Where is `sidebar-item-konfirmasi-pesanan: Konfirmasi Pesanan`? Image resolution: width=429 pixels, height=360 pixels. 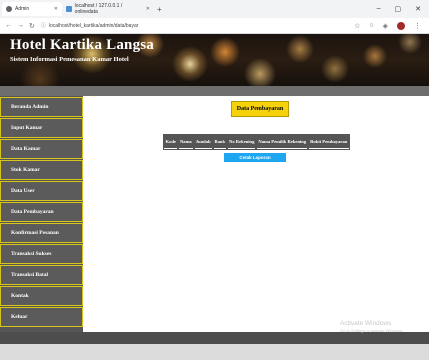 sidebar-item-konfirmasi-pesanan: Konfirmasi Pesanan is located at coordinates (41, 233).